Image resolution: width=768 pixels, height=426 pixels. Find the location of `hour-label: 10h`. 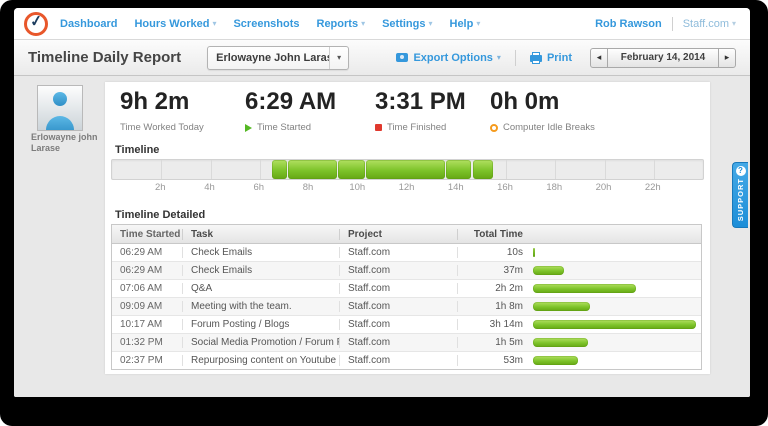

hour-label: 10h is located at coordinates (357, 187).